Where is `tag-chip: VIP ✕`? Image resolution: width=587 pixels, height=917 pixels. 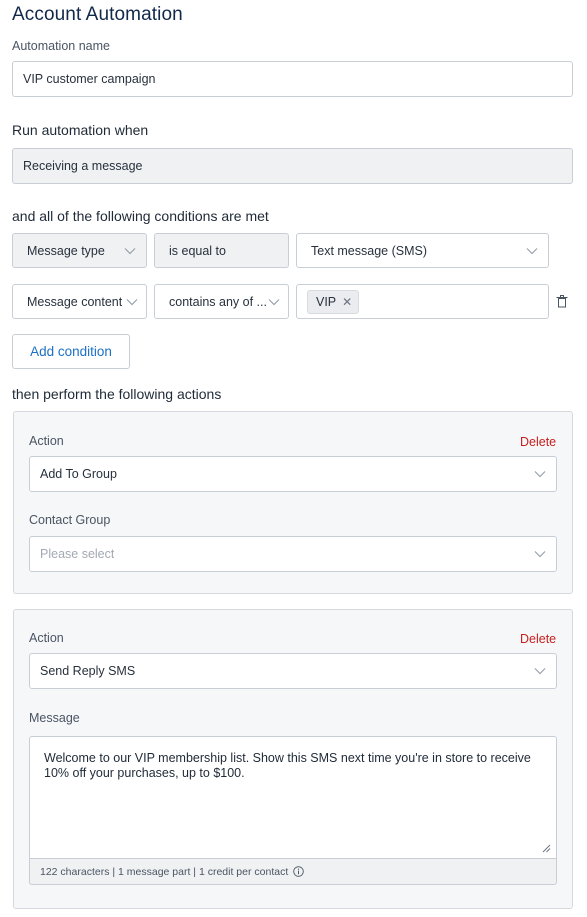 tag-chip: VIP ✕ is located at coordinates (333, 301).